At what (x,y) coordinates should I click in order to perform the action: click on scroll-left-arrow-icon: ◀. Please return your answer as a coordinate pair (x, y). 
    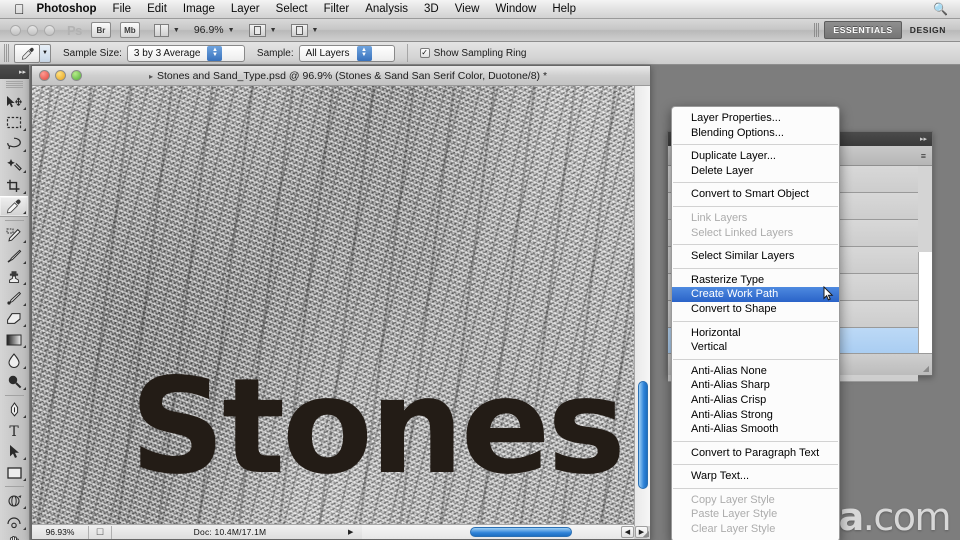
    Looking at the image, I should click on (627, 532).